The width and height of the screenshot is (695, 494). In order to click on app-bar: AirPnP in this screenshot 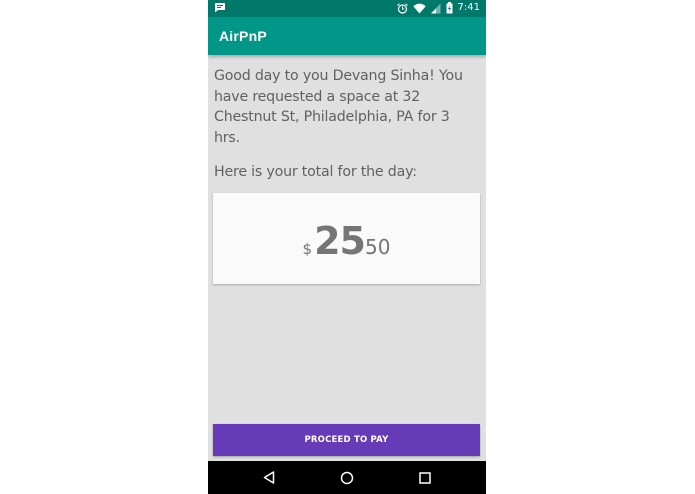, I will do `click(347, 36)`.